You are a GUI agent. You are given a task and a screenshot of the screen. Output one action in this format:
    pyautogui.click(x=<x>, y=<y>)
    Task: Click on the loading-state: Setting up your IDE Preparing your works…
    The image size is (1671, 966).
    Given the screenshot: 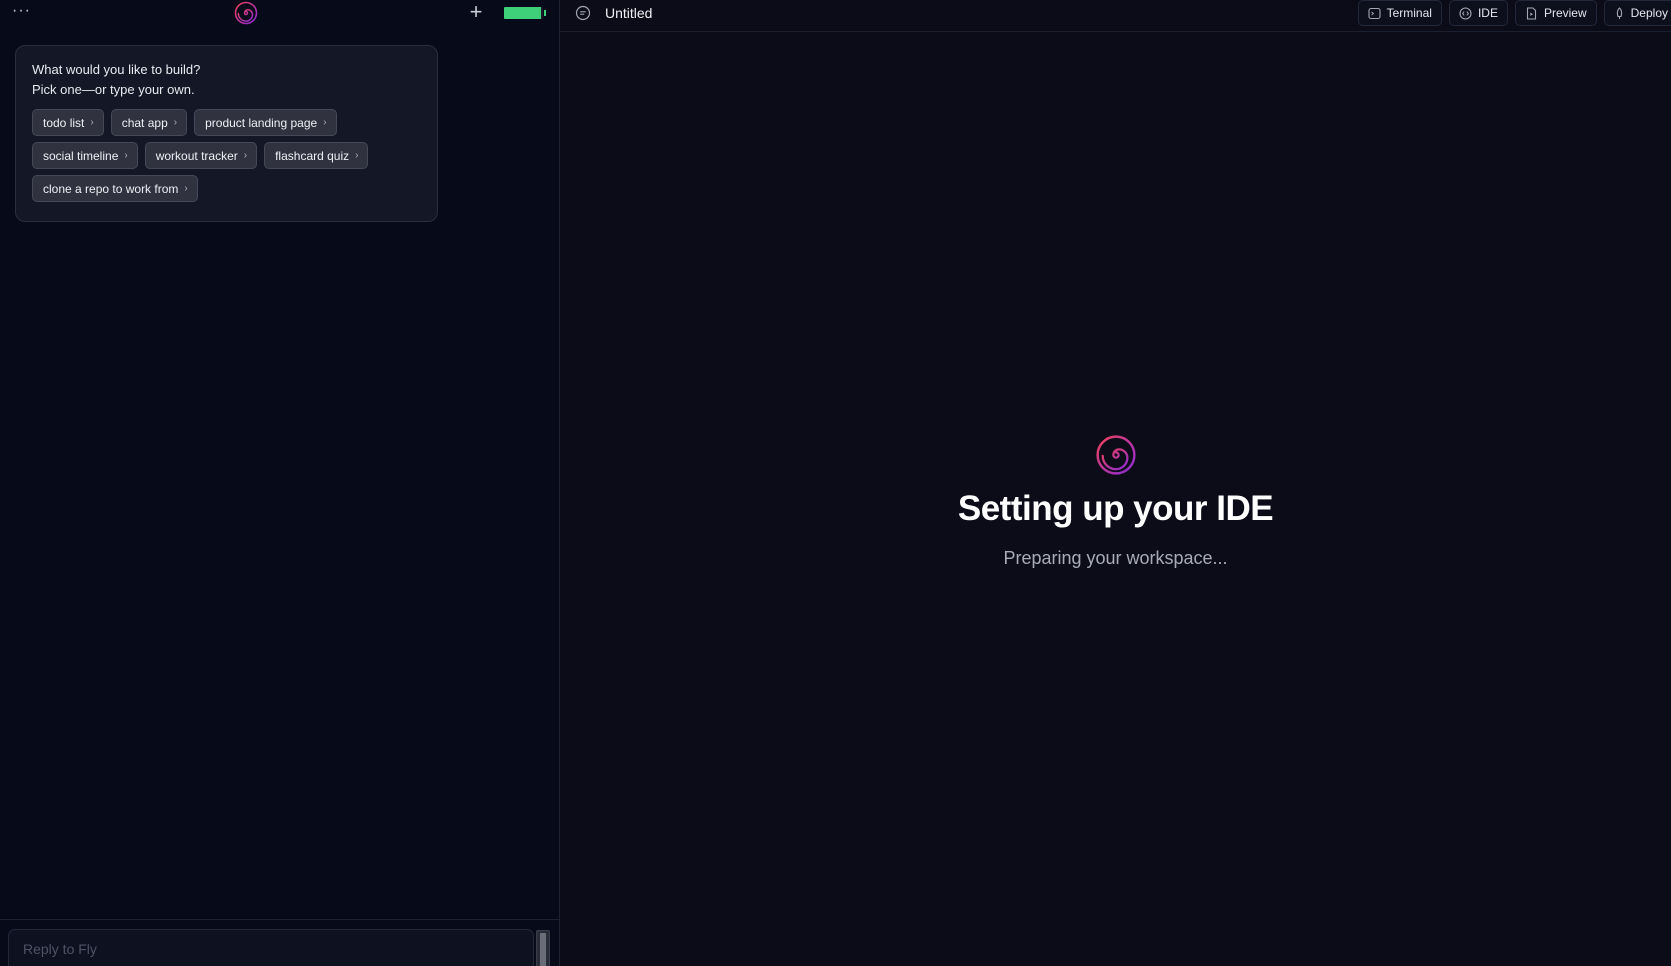 What is the action you would take?
    pyautogui.click(x=1115, y=501)
    